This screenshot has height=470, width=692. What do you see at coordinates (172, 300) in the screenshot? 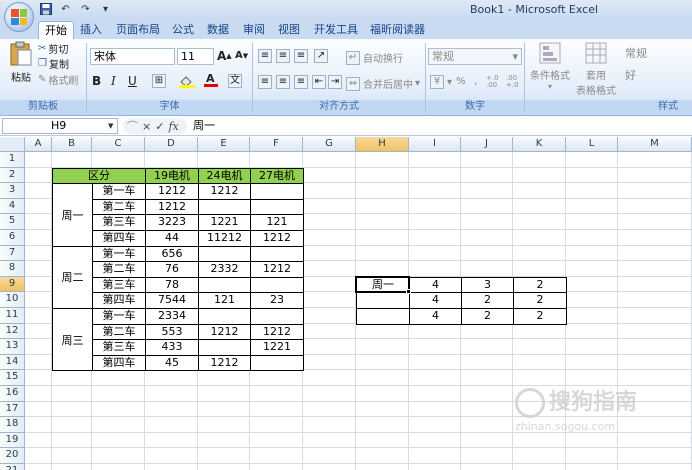
I see `table-cell: 7544` at bounding box center [172, 300].